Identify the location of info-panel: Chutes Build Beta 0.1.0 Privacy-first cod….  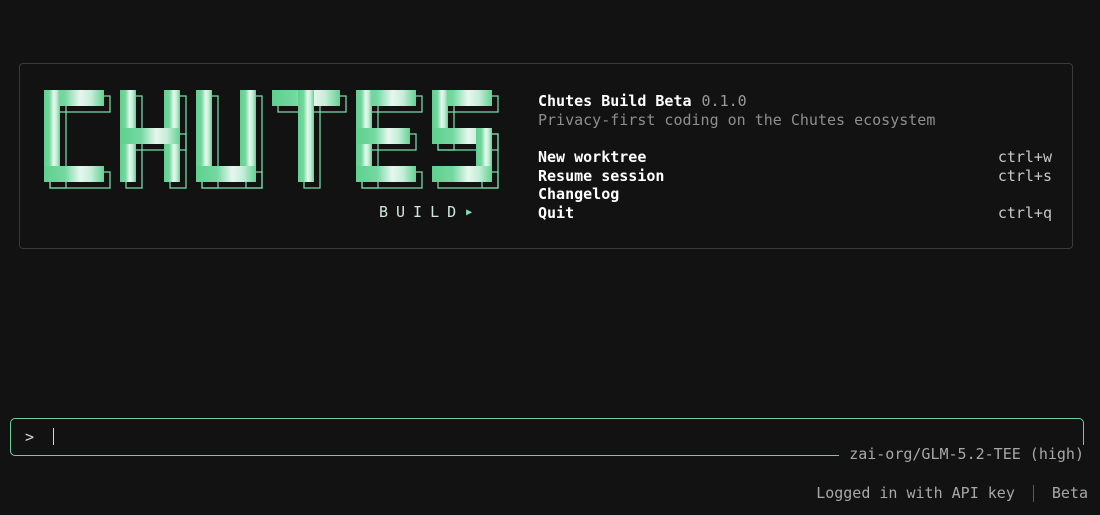
(795, 157).